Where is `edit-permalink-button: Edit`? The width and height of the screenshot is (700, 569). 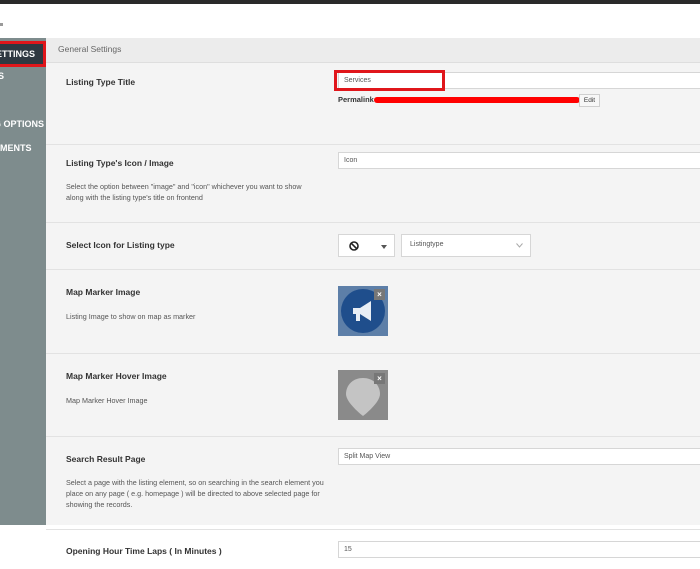
edit-permalink-button: Edit is located at coordinates (589, 100).